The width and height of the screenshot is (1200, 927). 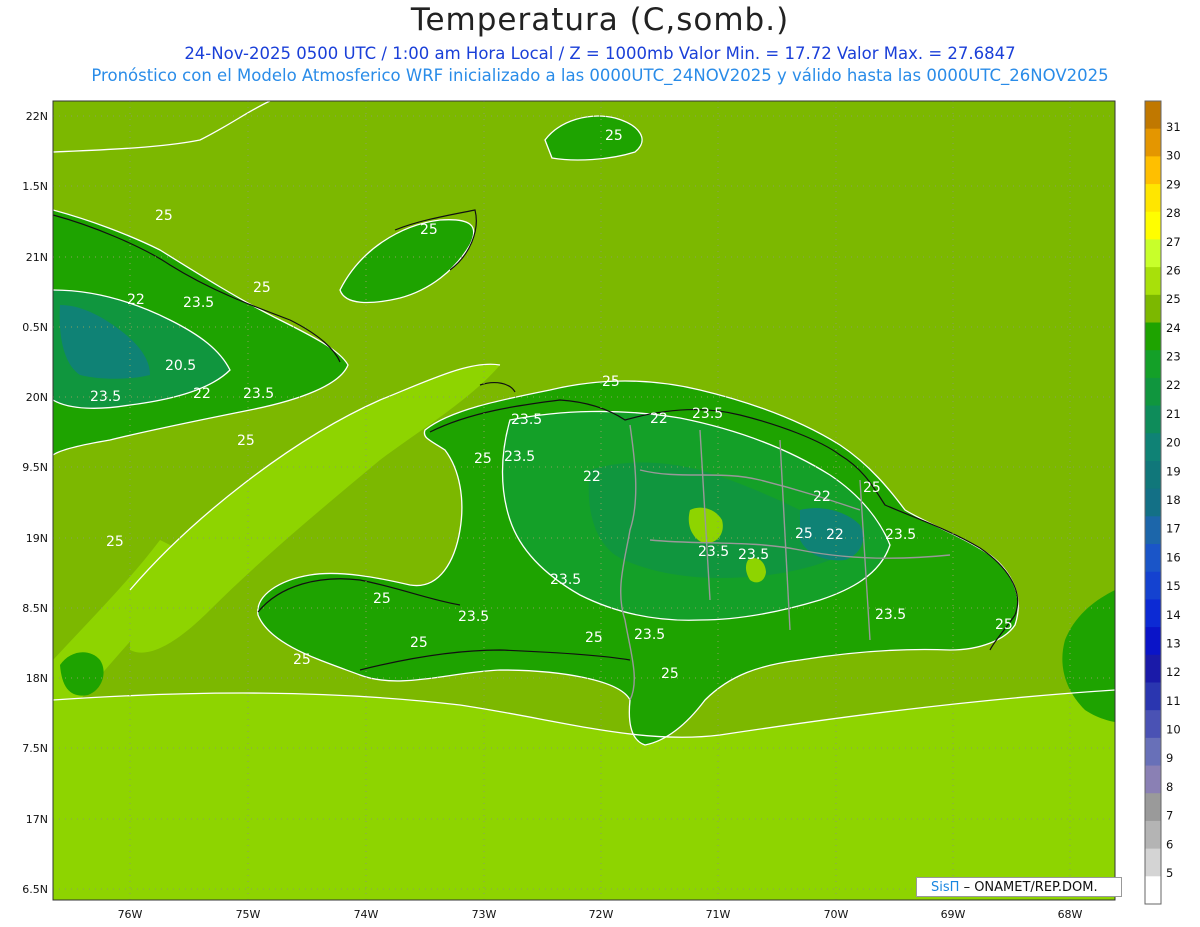 I want to click on colorbar-label: 31, so click(x=1173, y=127).